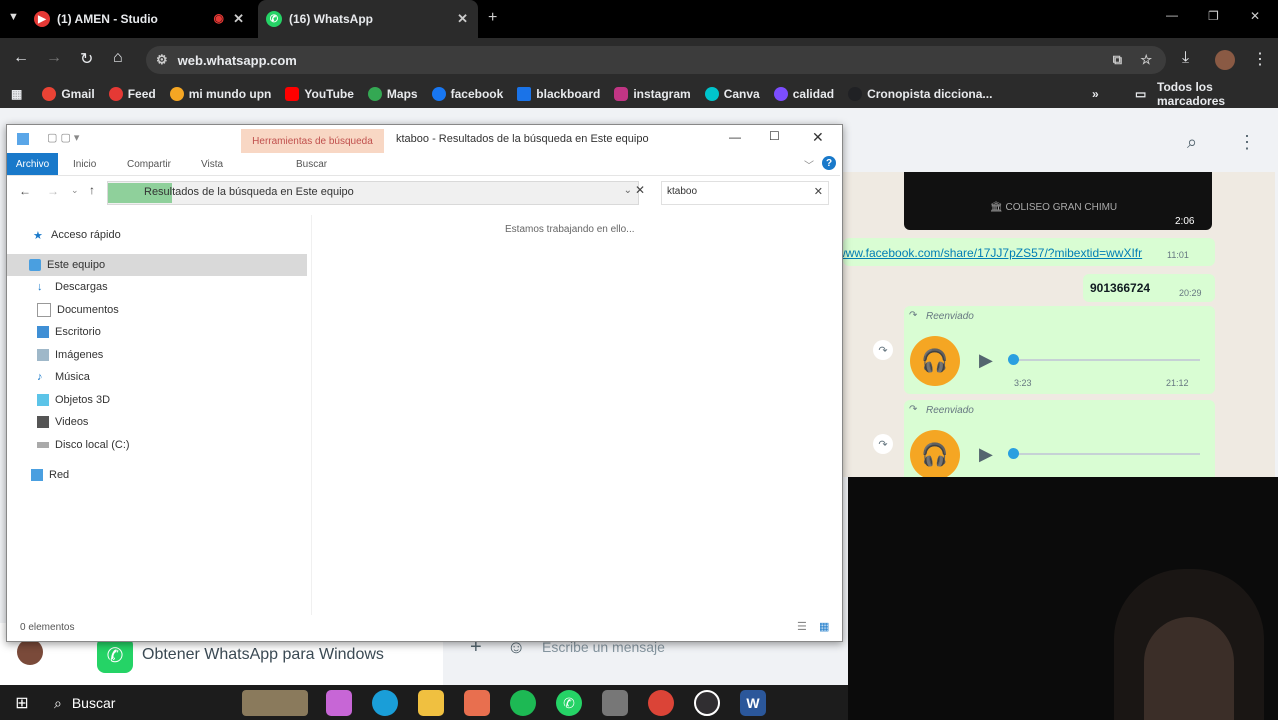  I want to click on nav-network: Red, so click(50, 475).